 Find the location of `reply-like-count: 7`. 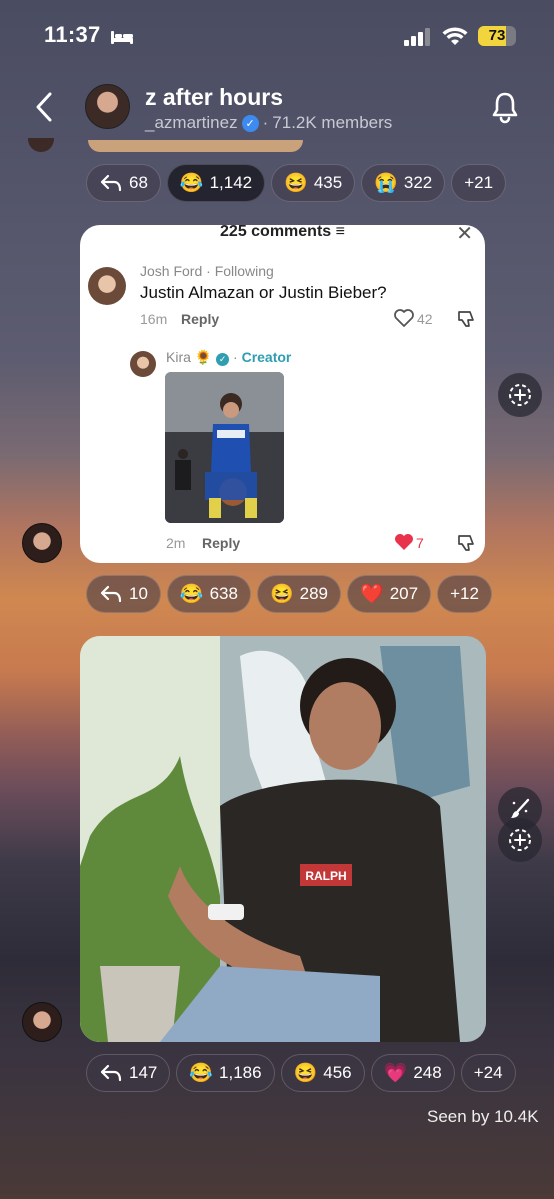

reply-like-count: 7 is located at coordinates (420, 543).